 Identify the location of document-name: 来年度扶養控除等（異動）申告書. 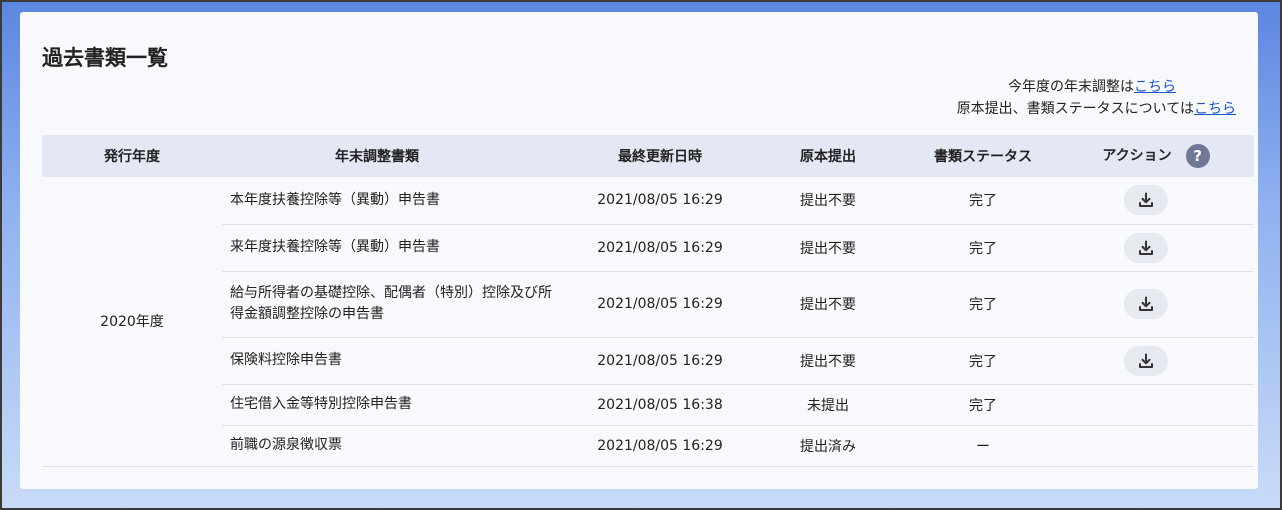
(397, 248).